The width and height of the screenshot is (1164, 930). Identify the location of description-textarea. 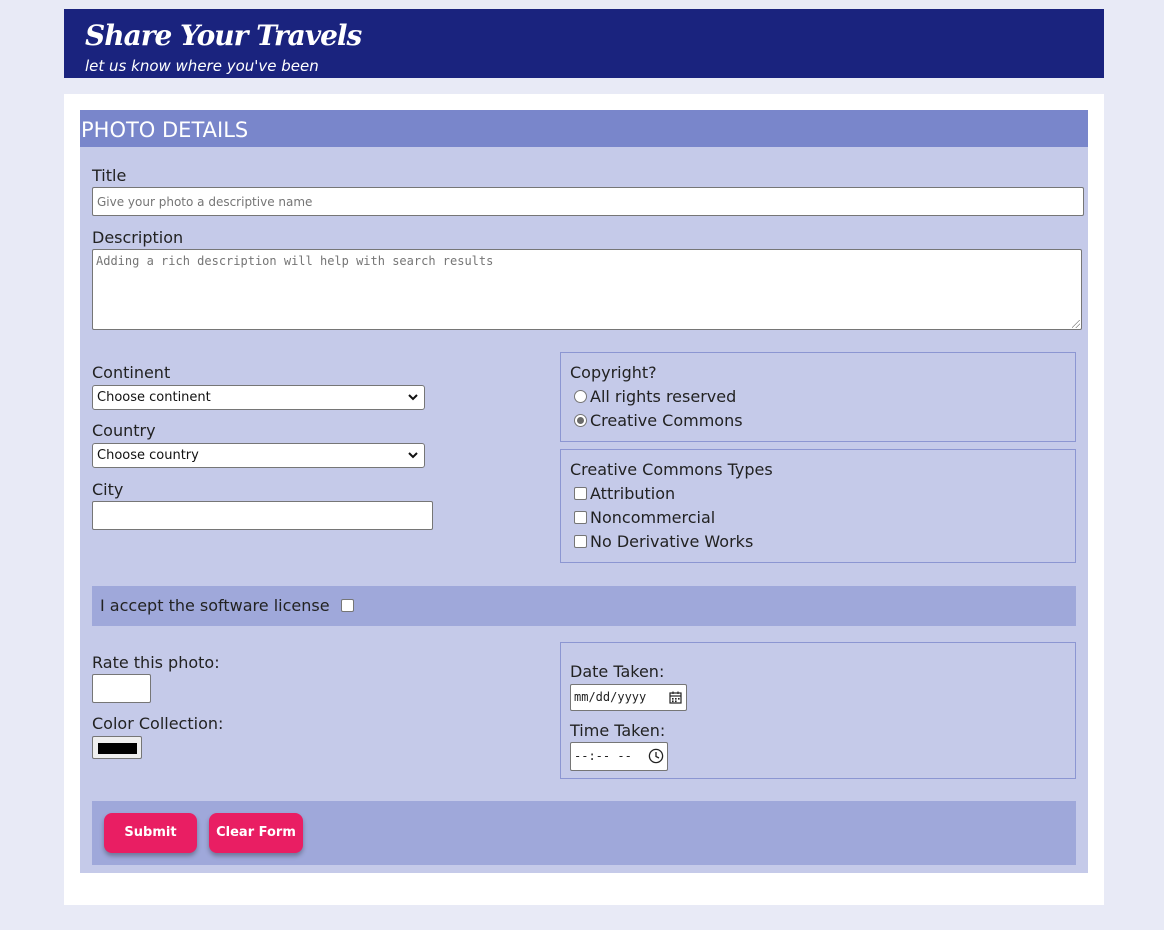
(587, 289).